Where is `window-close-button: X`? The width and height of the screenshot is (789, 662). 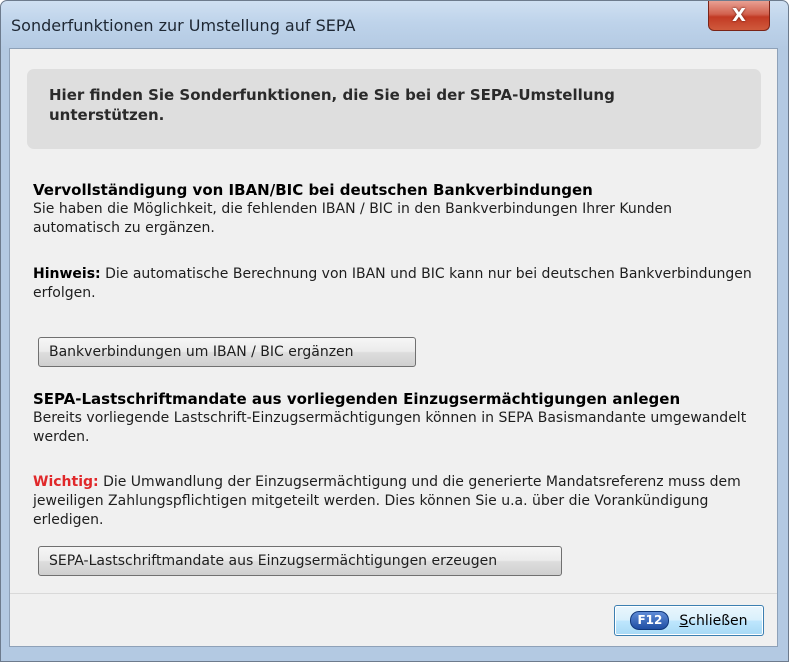 window-close-button: X is located at coordinates (739, 16).